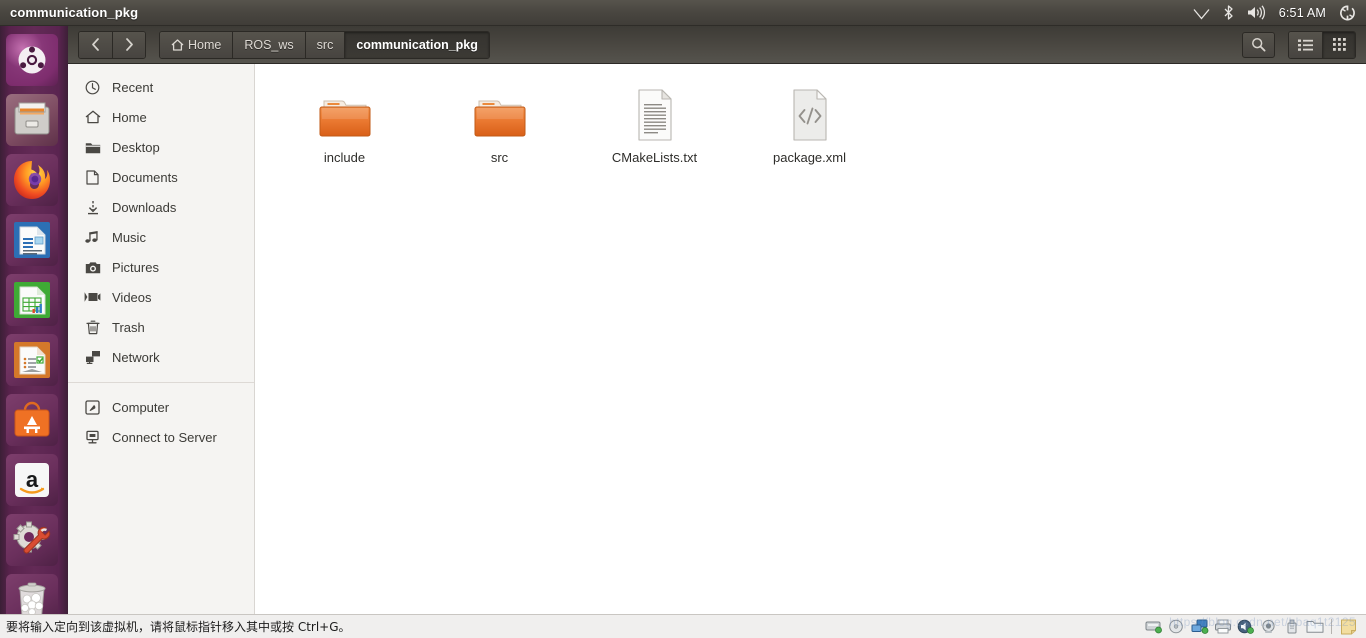 The width and height of the screenshot is (1366, 638). I want to click on breadcrumb-label: ROS_ws, so click(269, 44).